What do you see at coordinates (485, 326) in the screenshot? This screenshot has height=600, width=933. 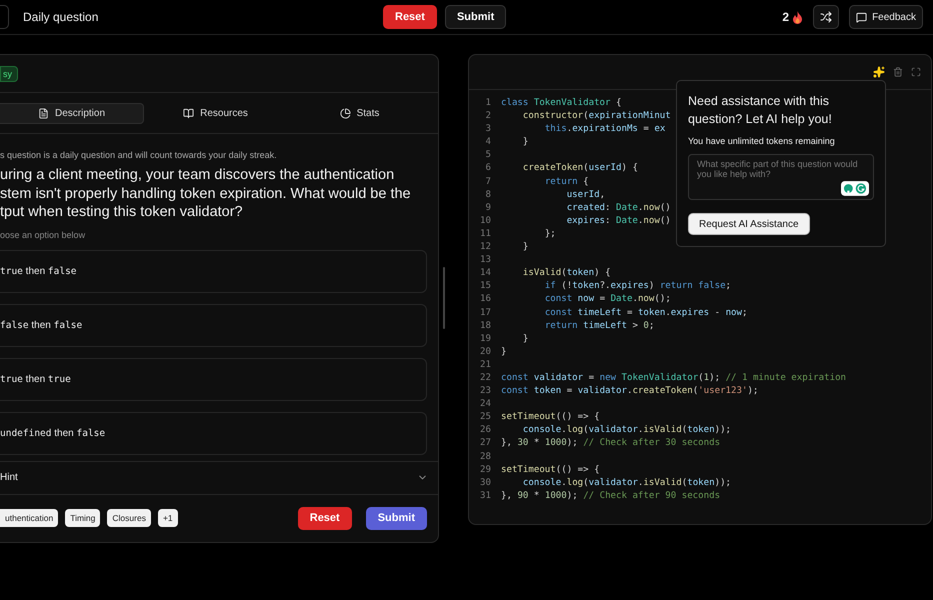 I see `line-number: 18` at bounding box center [485, 326].